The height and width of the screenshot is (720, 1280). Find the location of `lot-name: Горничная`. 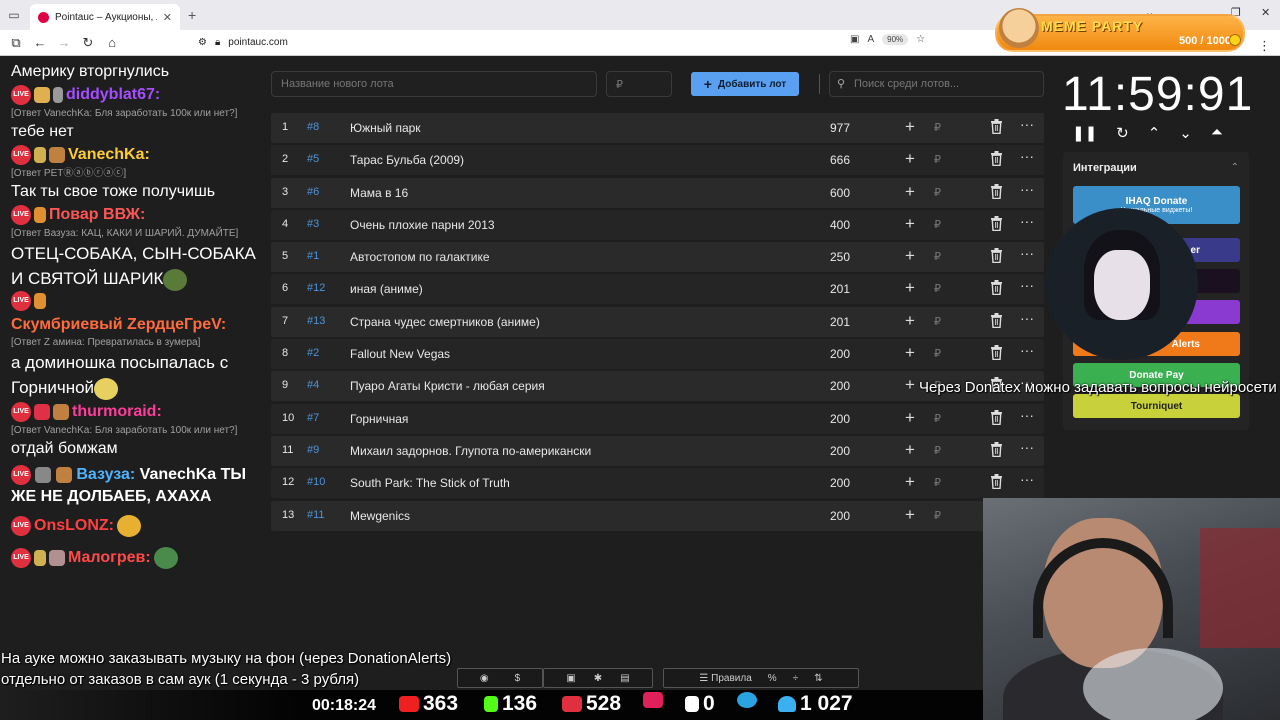

lot-name: Горничная is located at coordinates (379, 419).